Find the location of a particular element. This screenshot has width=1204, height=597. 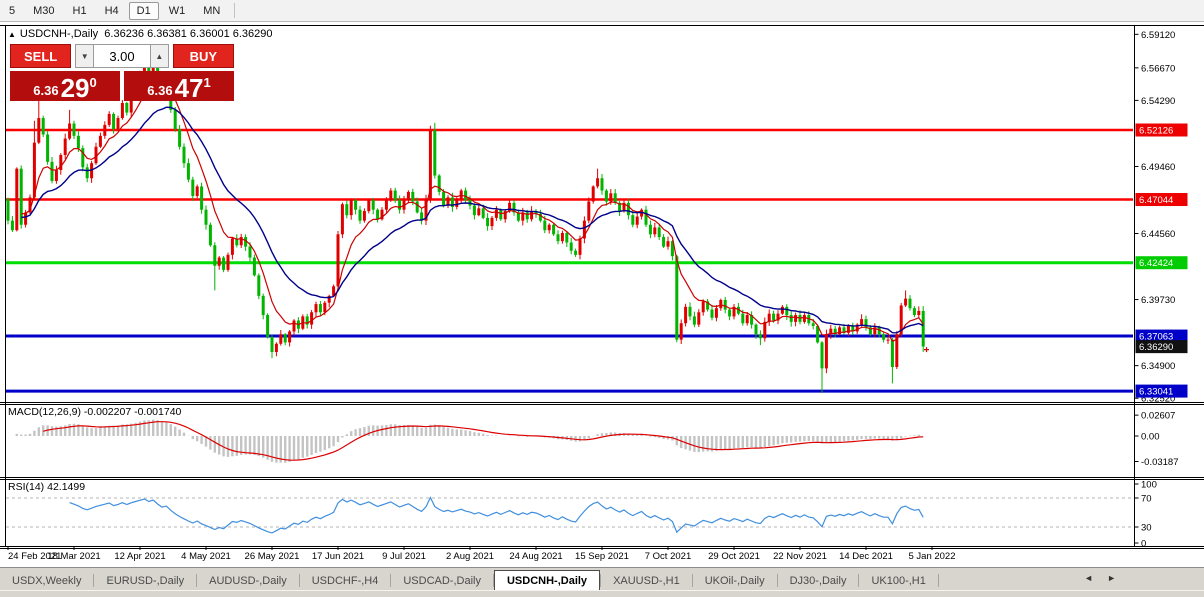

chart-symbol-period: USDCNH-,Daily is located at coordinates (59, 34).